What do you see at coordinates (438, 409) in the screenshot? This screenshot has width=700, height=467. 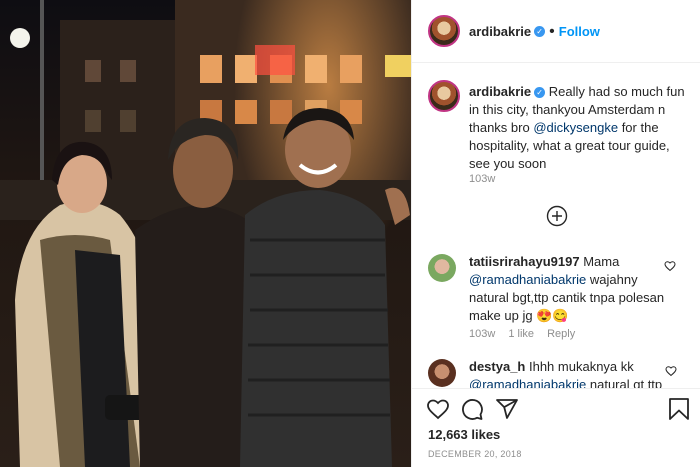 I see `heart-icon` at bounding box center [438, 409].